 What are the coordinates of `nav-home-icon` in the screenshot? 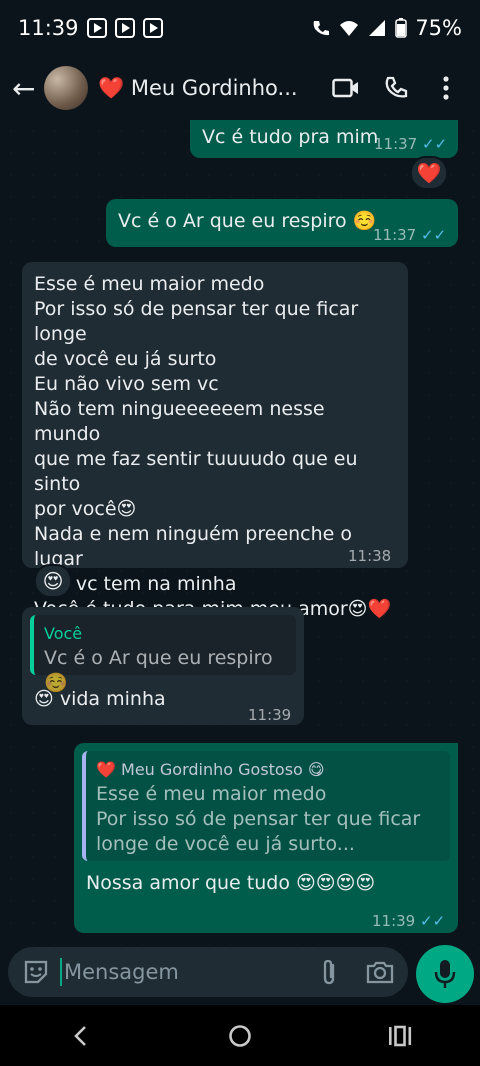 It's located at (240, 1036).